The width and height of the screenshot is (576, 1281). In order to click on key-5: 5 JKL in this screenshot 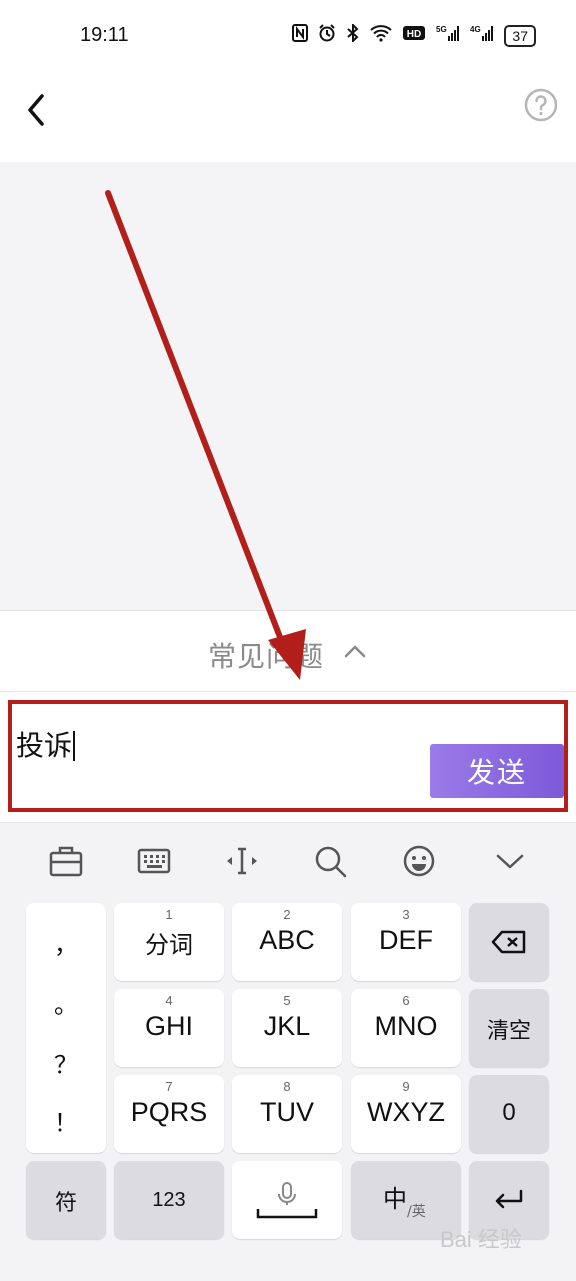, I will do `click(287, 1028)`.